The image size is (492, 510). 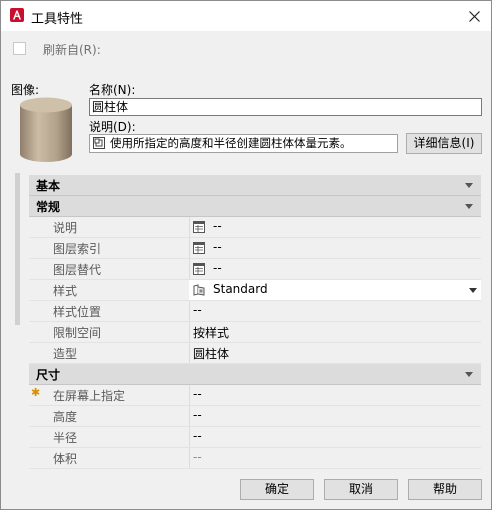 What do you see at coordinates (231, 143) in the screenshot?
I see `description-value: 使用所指定的高度和半径创建圆柱体体量元素。` at bounding box center [231, 143].